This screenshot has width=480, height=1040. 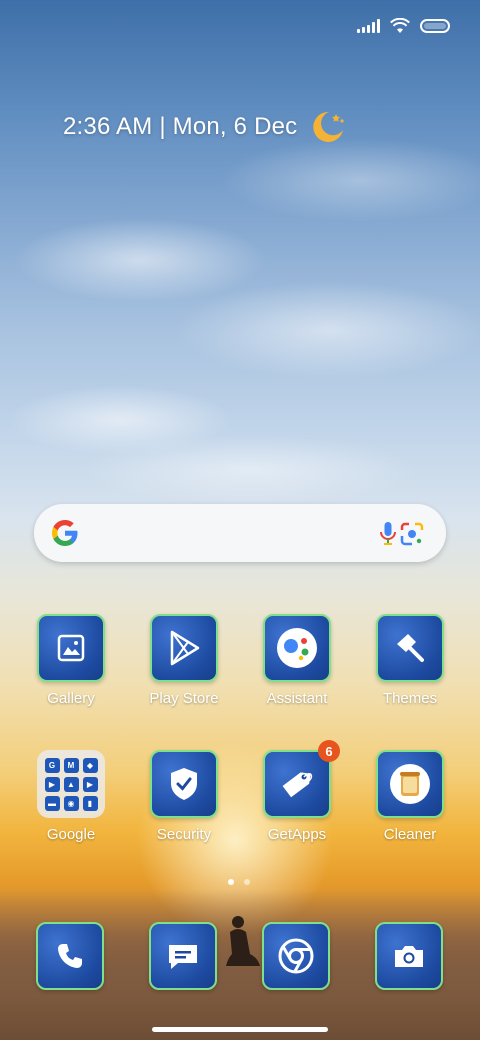 What do you see at coordinates (71, 834) in the screenshot?
I see `app-label: Google` at bounding box center [71, 834].